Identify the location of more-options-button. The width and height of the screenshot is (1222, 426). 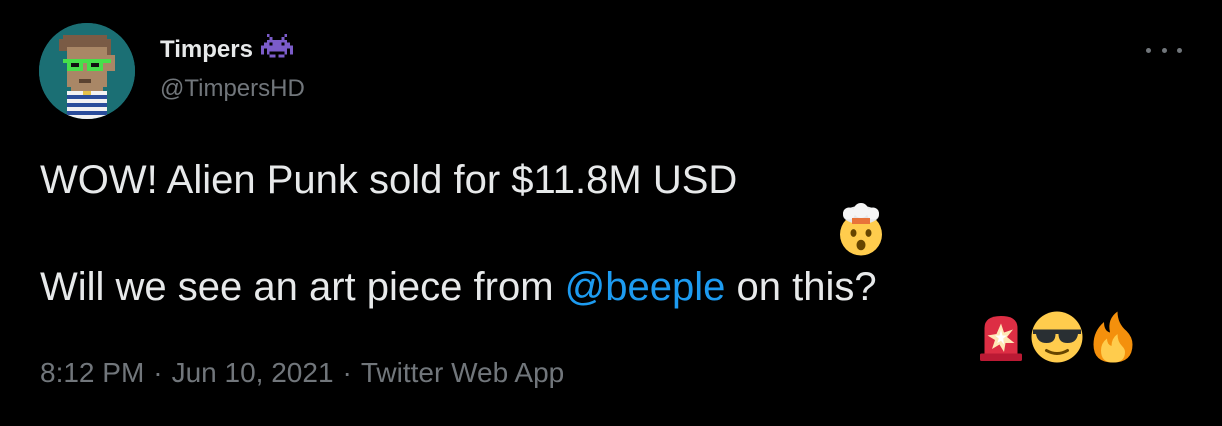
(1164, 50).